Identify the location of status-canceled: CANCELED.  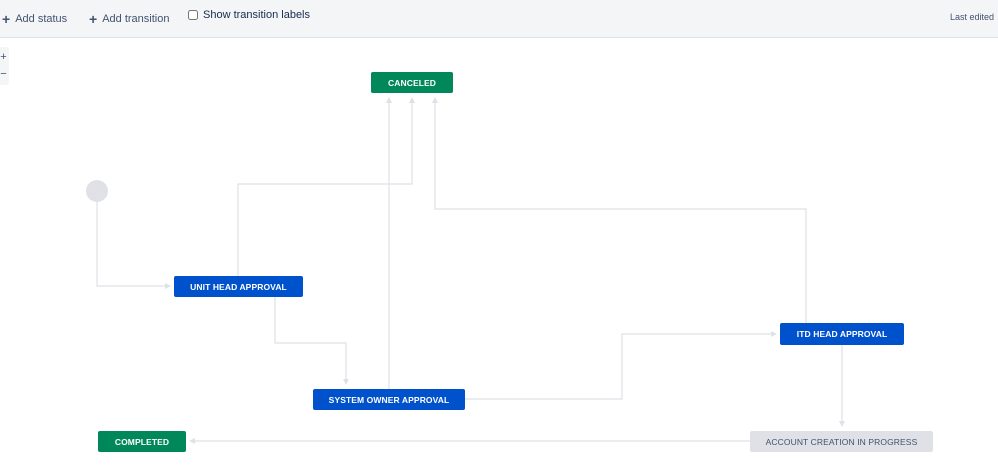
(412, 82).